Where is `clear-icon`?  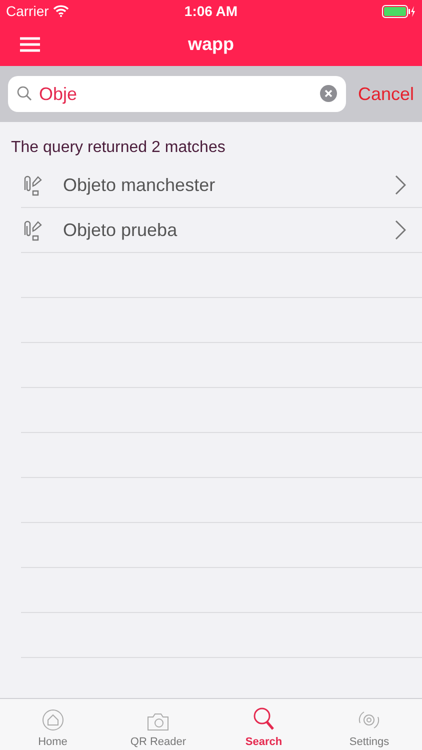
clear-icon is located at coordinates (328, 93).